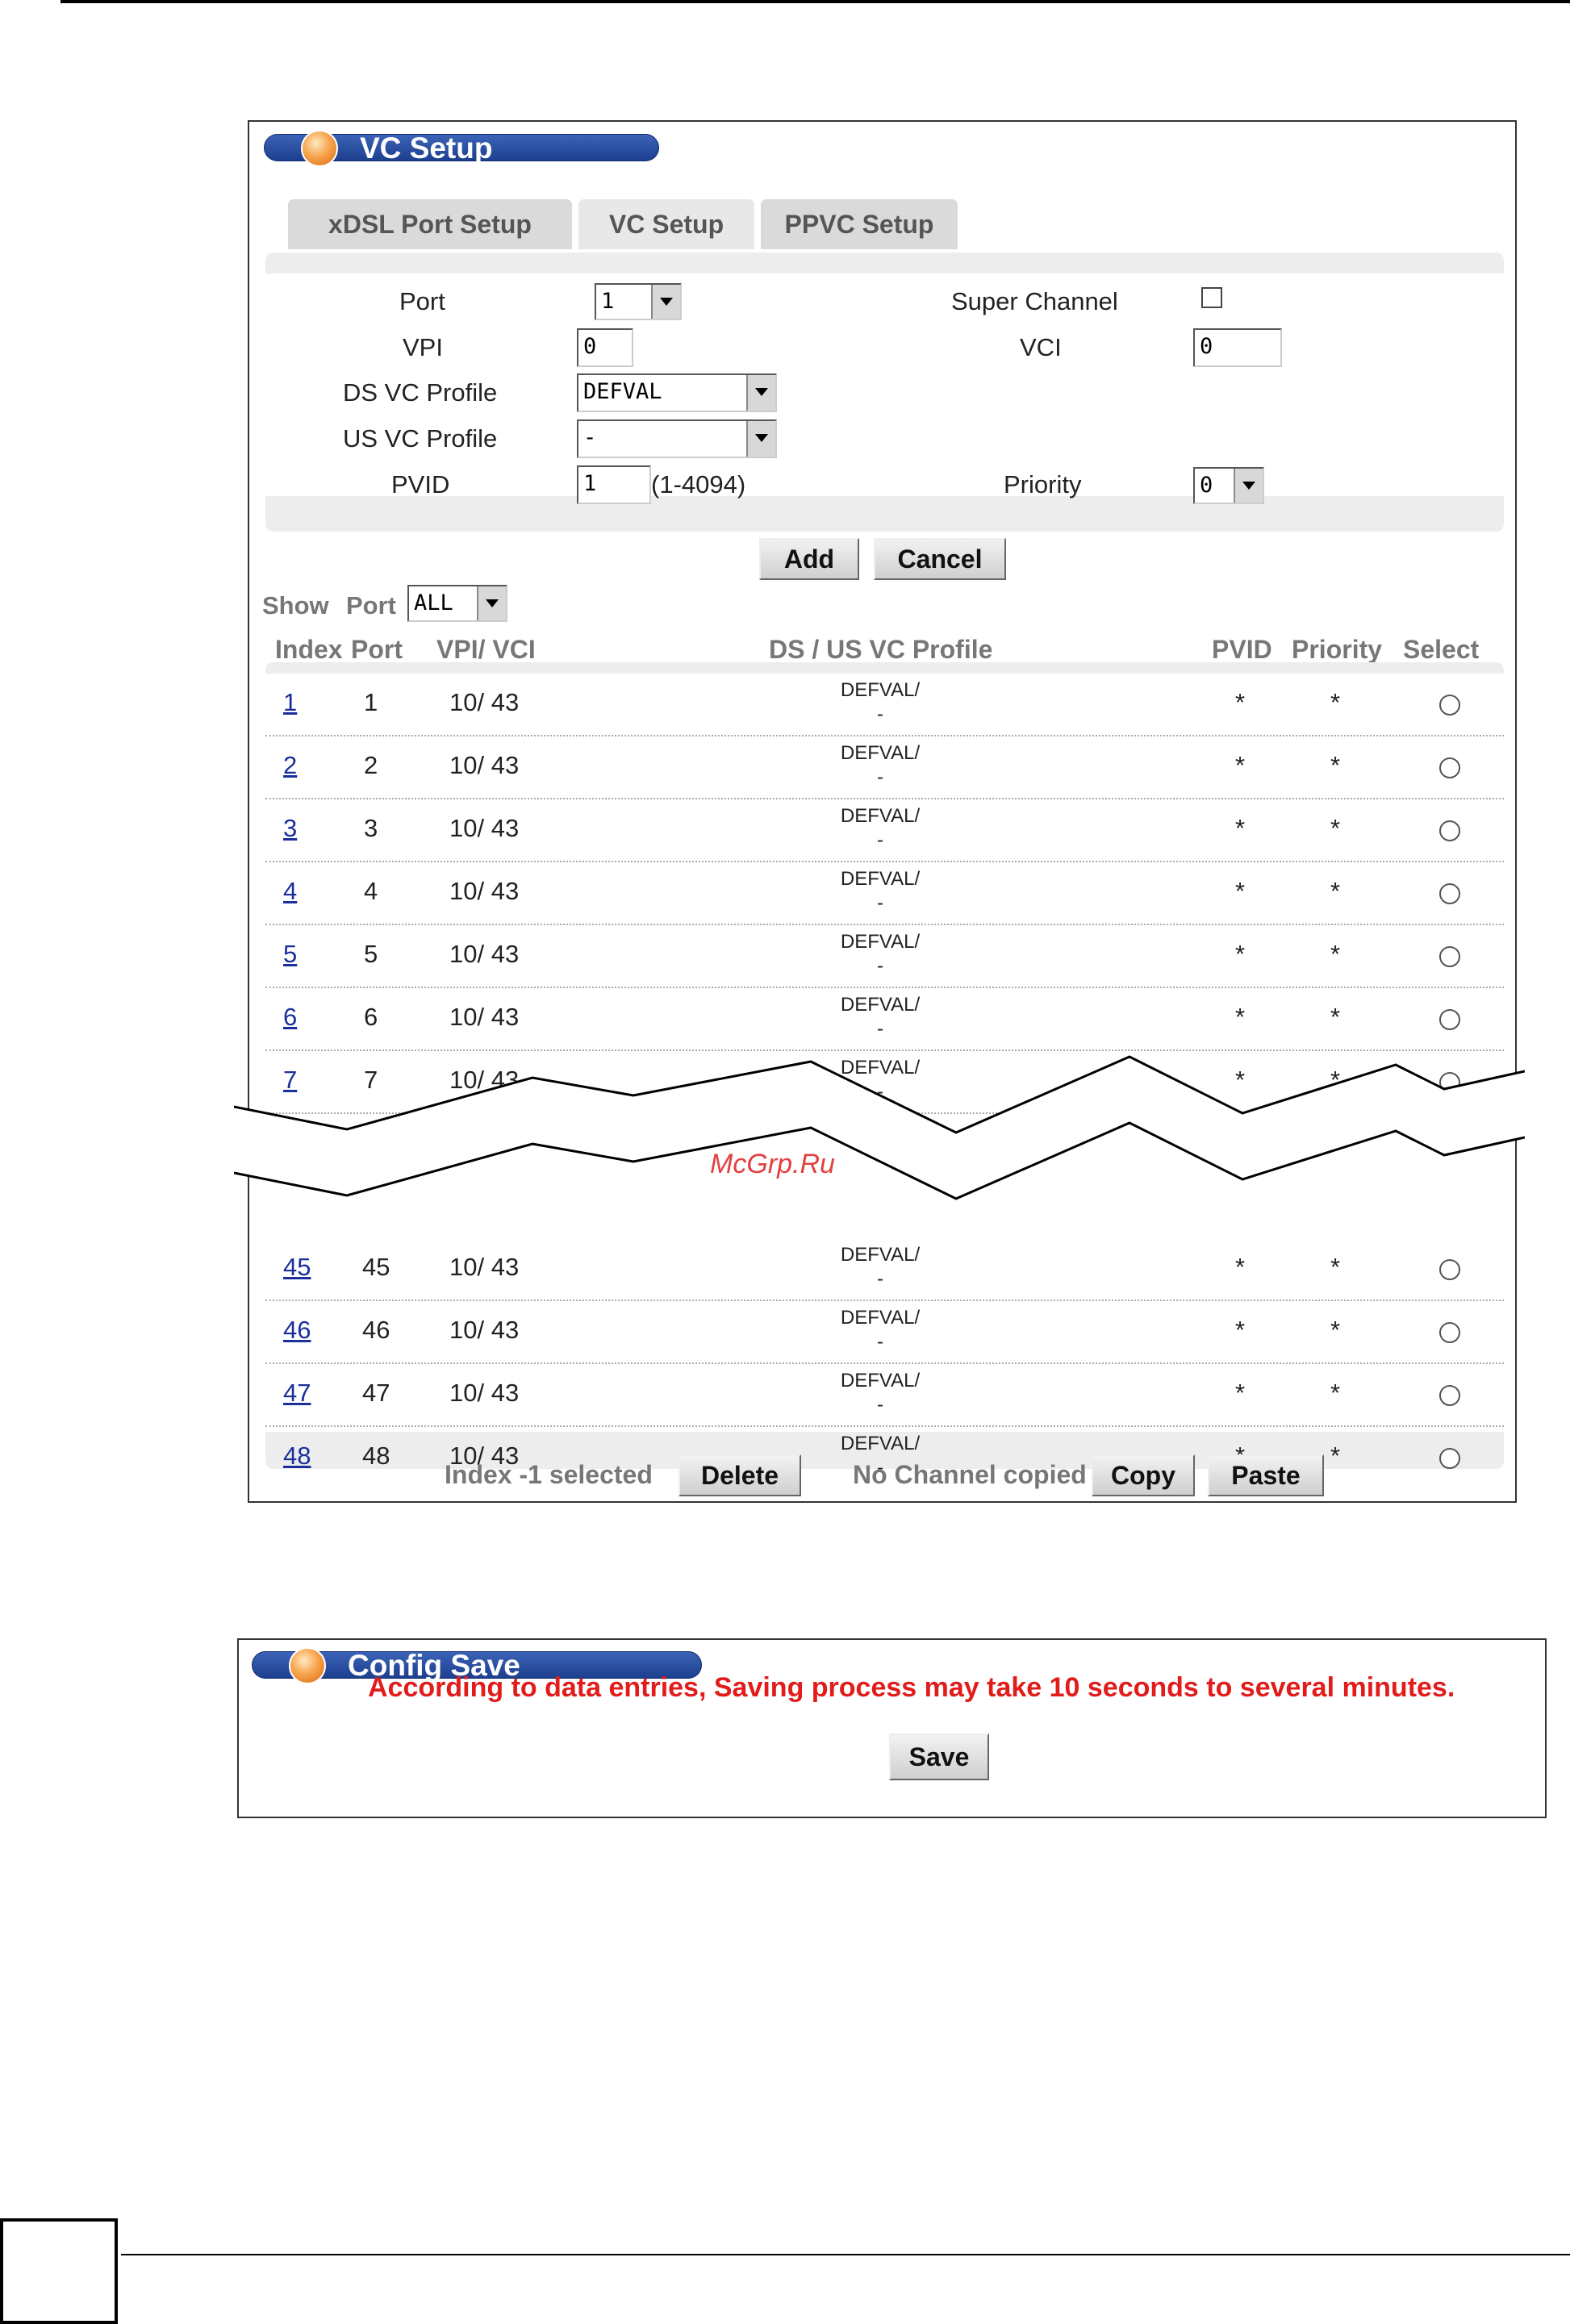 The height and width of the screenshot is (2324, 1570). What do you see at coordinates (859, 224) in the screenshot?
I see `tab-ppvc-setup: PPVC Setup` at bounding box center [859, 224].